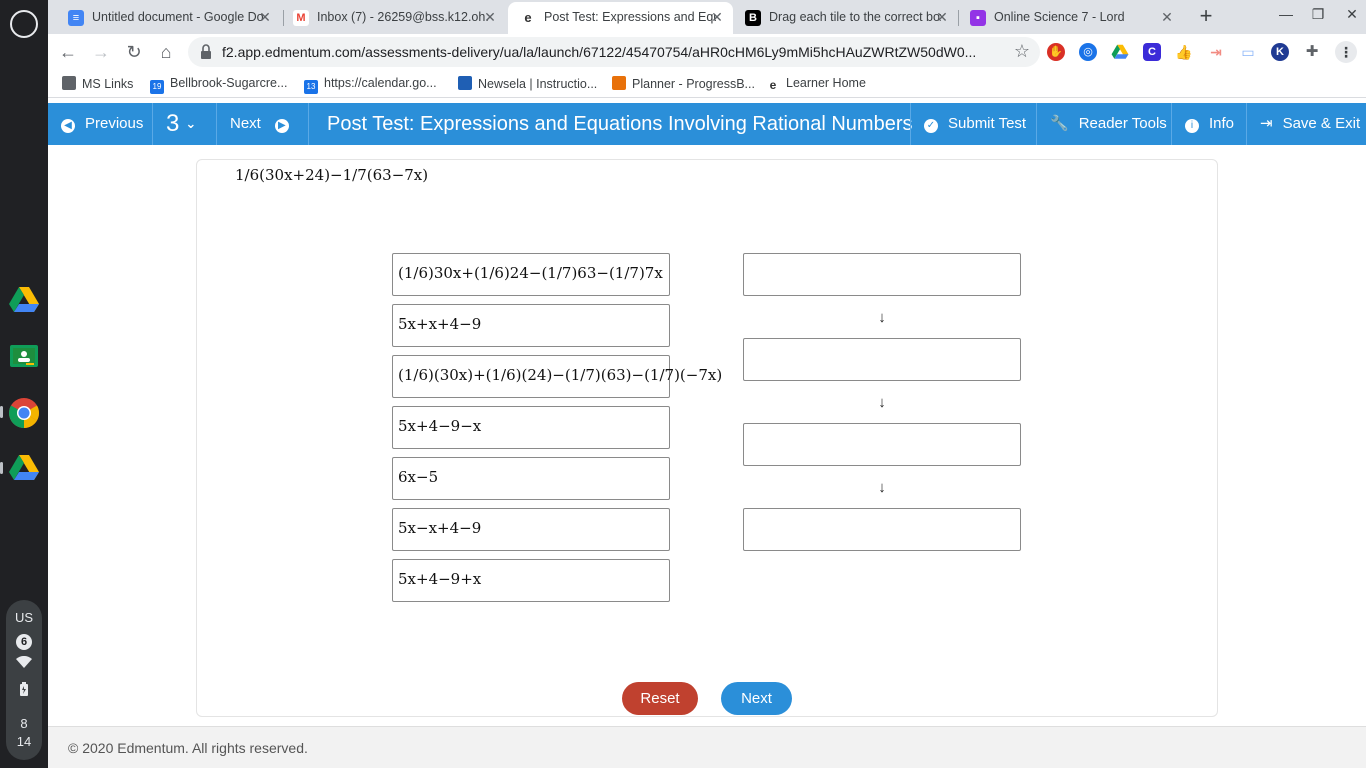 This screenshot has height=768, width=1366. I want to click on restore-button: ❐, so click(1318, 16).